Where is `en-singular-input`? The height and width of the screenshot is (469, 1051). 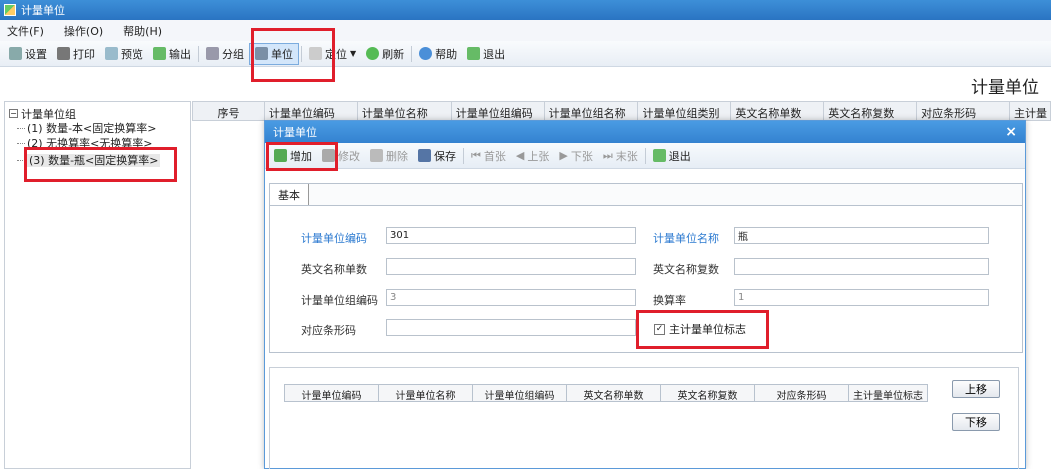 en-singular-input is located at coordinates (511, 266).